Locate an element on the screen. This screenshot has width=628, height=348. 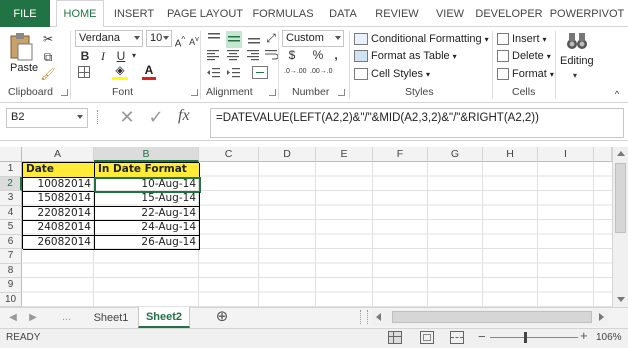
cell-b1: In Date Format is located at coordinates (147, 170).